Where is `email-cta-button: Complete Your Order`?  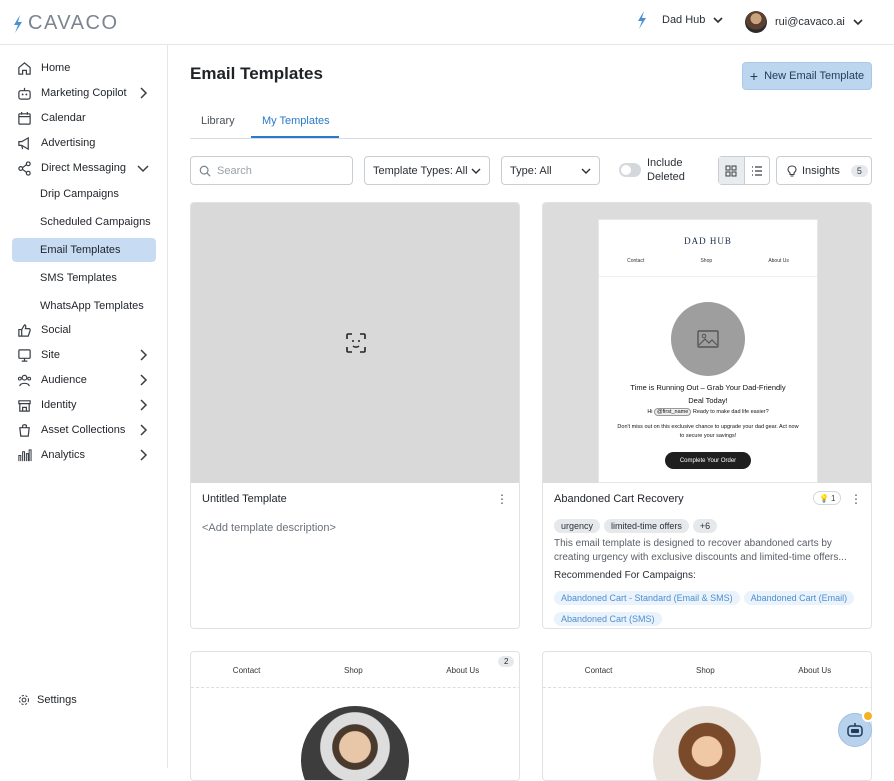
email-cta-button: Complete Your Order is located at coordinates (708, 460).